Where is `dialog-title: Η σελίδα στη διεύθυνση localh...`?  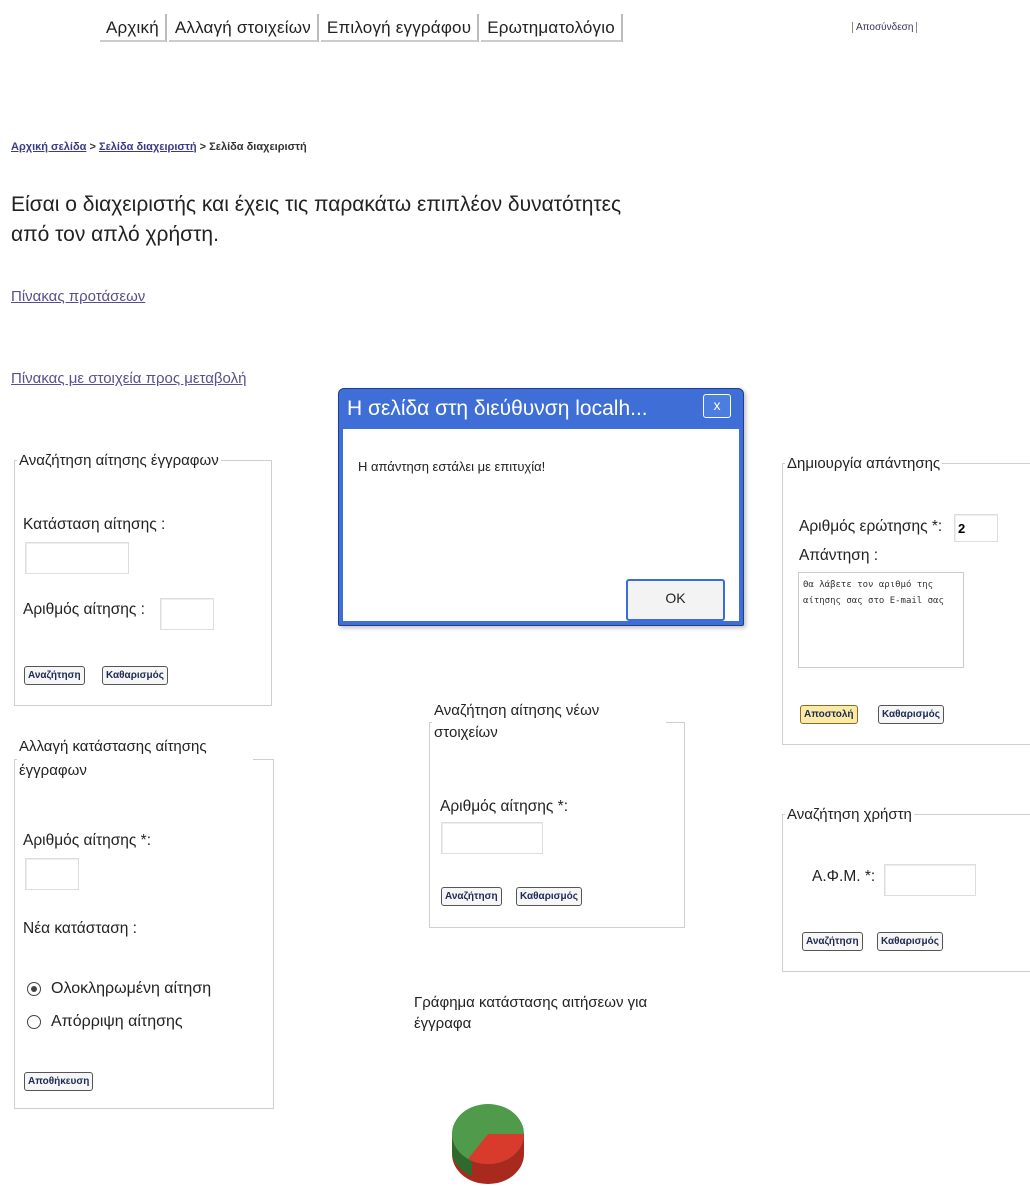
dialog-title: Η σελίδα στη διεύθυνση localh... is located at coordinates (497, 408).